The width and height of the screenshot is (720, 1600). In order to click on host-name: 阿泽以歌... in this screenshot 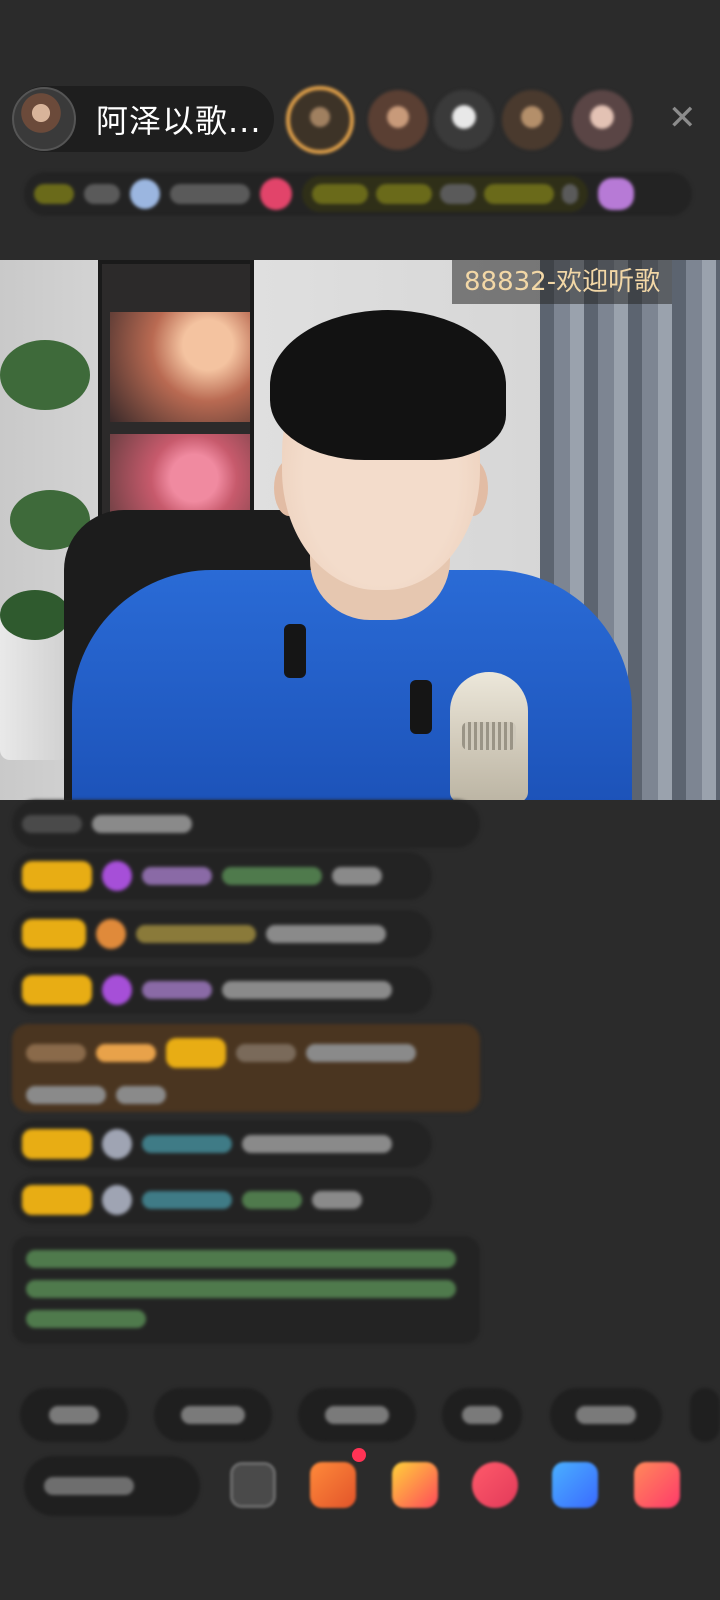, I will do `click(179, 121)`.